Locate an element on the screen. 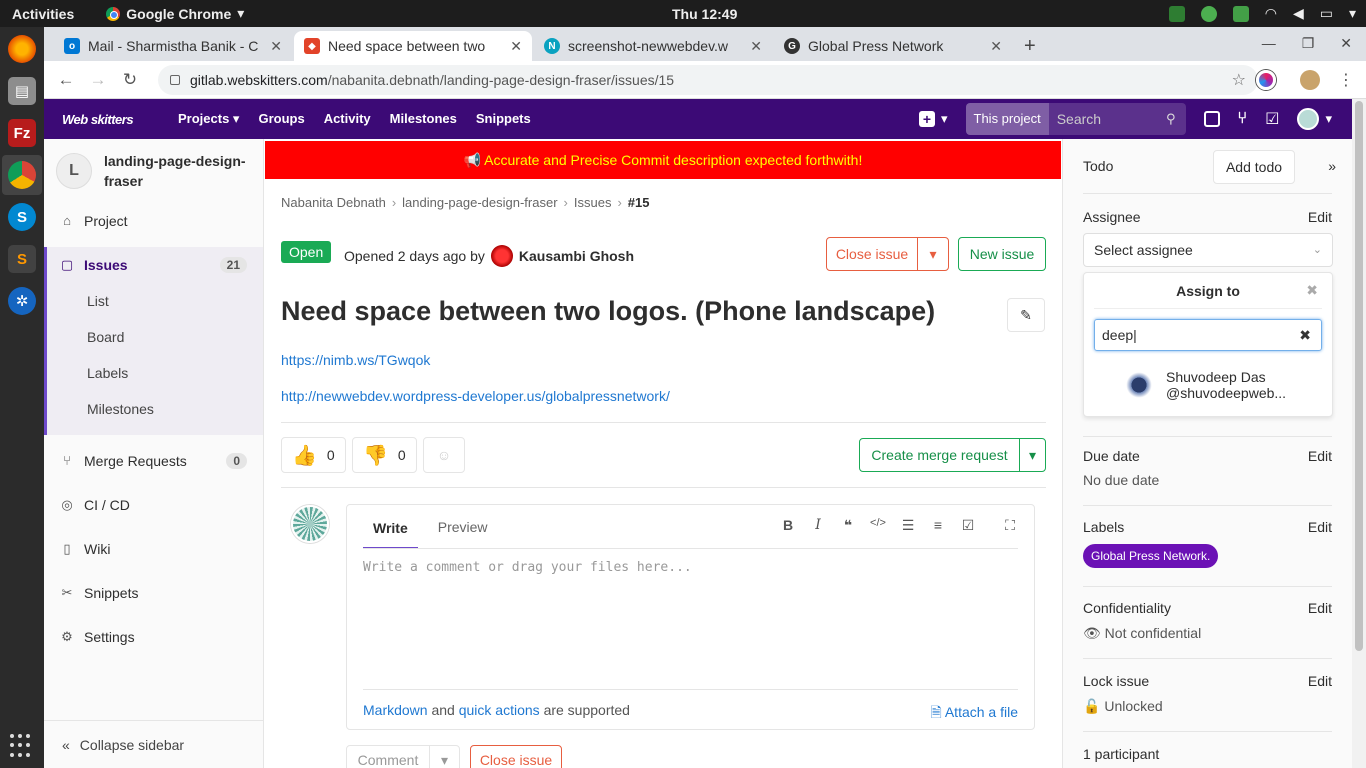 Image resolution: width=1366 pixels, height=768 pixels. page-scrollbar is located at coordinates (1359, 433).